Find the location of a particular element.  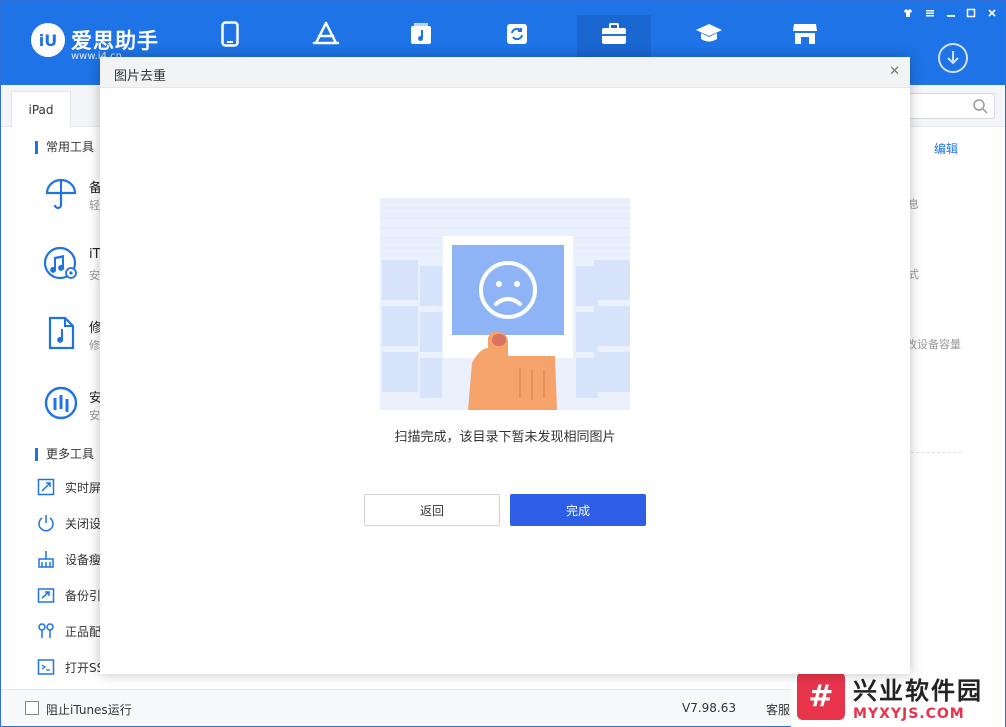

toolbox-icon is located at coordinates (614, 34).